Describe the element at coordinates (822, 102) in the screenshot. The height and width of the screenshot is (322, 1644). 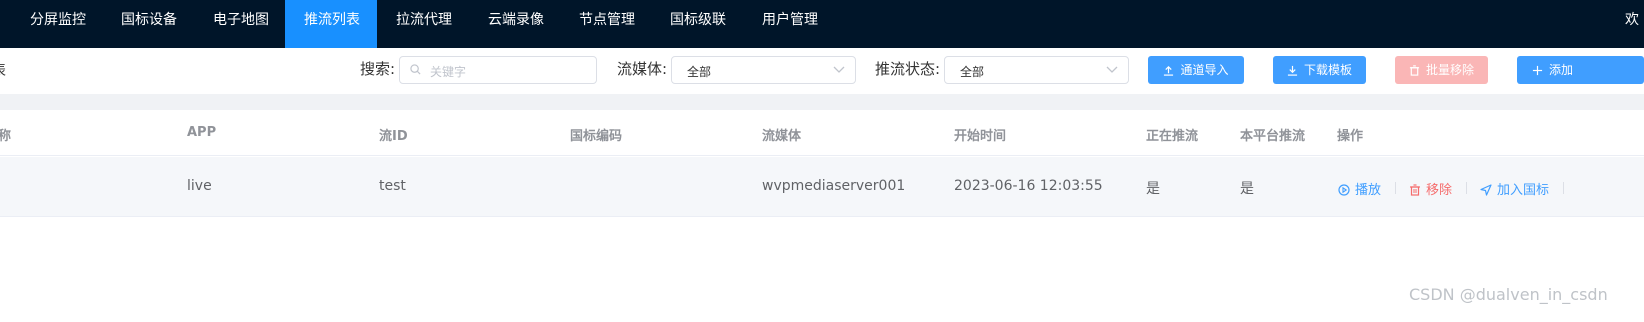
I see `separator-band` at that location.